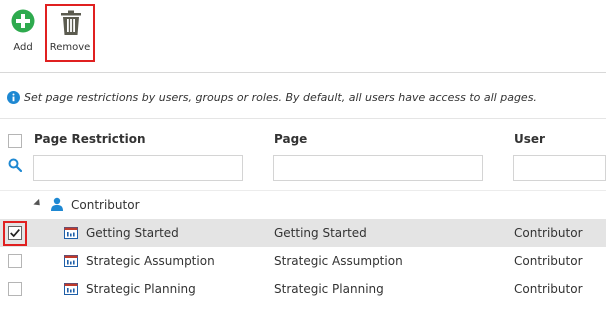 The height and width of the screenshot is (323, 606). What do you see at coordinates (559, 168) in the screenshot?
I see `user-filter-input` at bounding box center [559, 168].